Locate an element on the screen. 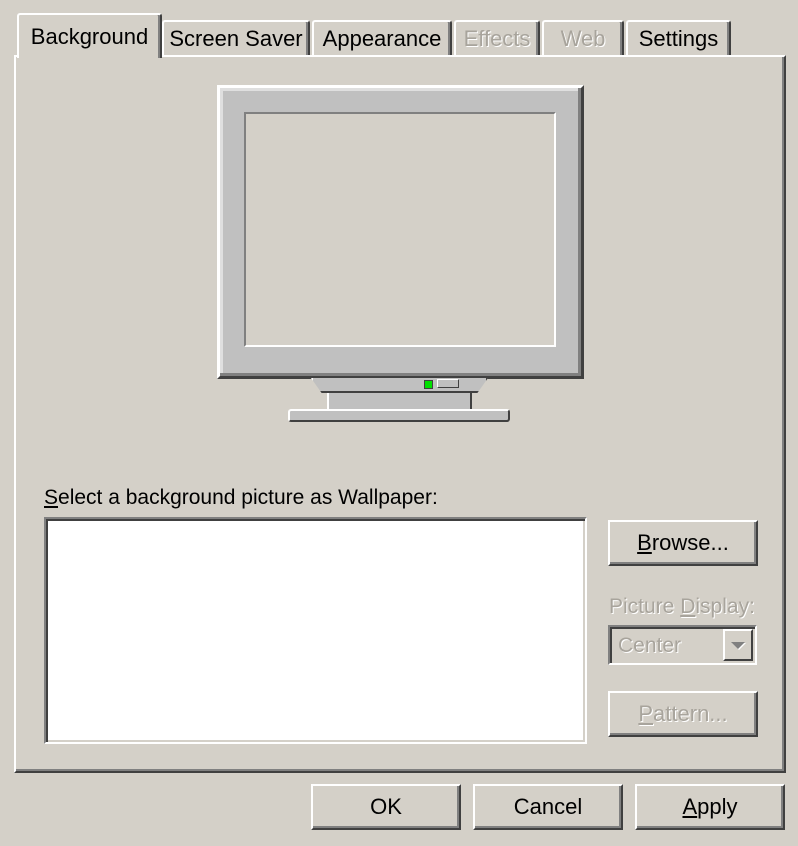 This screenshot has width=798, height=846. mnemonic: P is located at coordinates (646, 713).